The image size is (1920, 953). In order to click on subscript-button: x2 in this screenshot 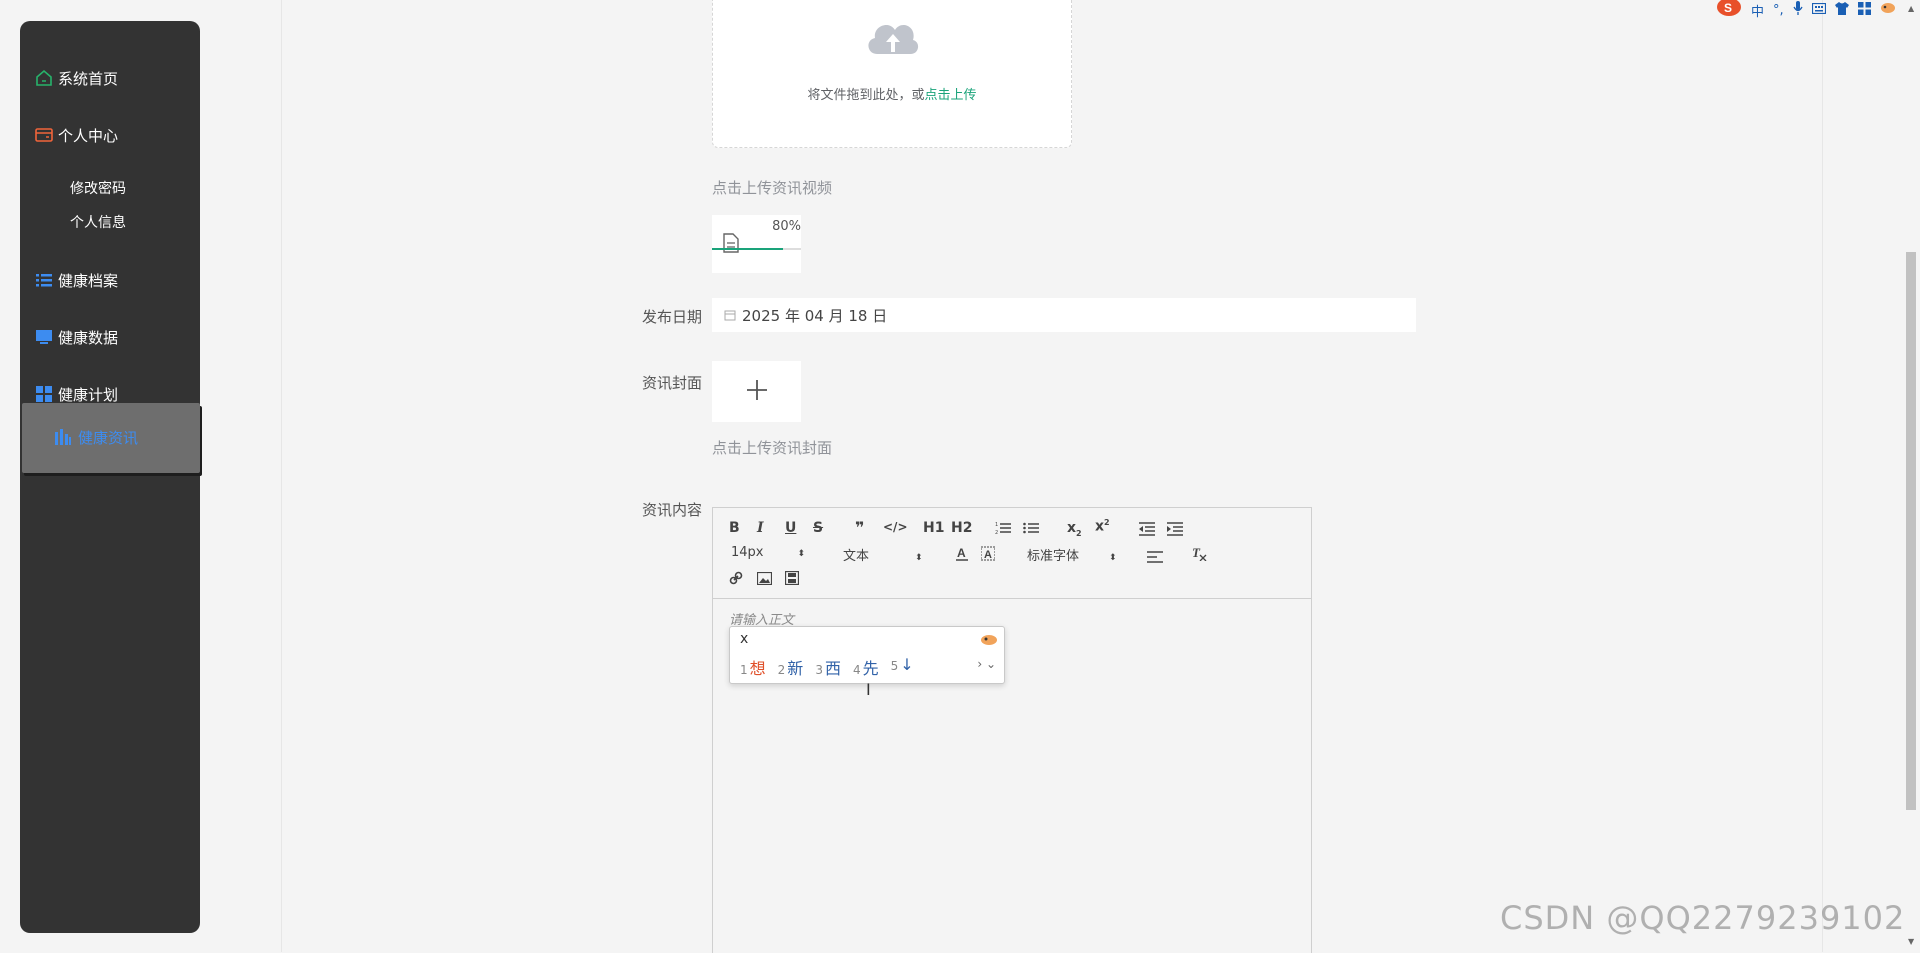, I will do `click(1074, 529)`.